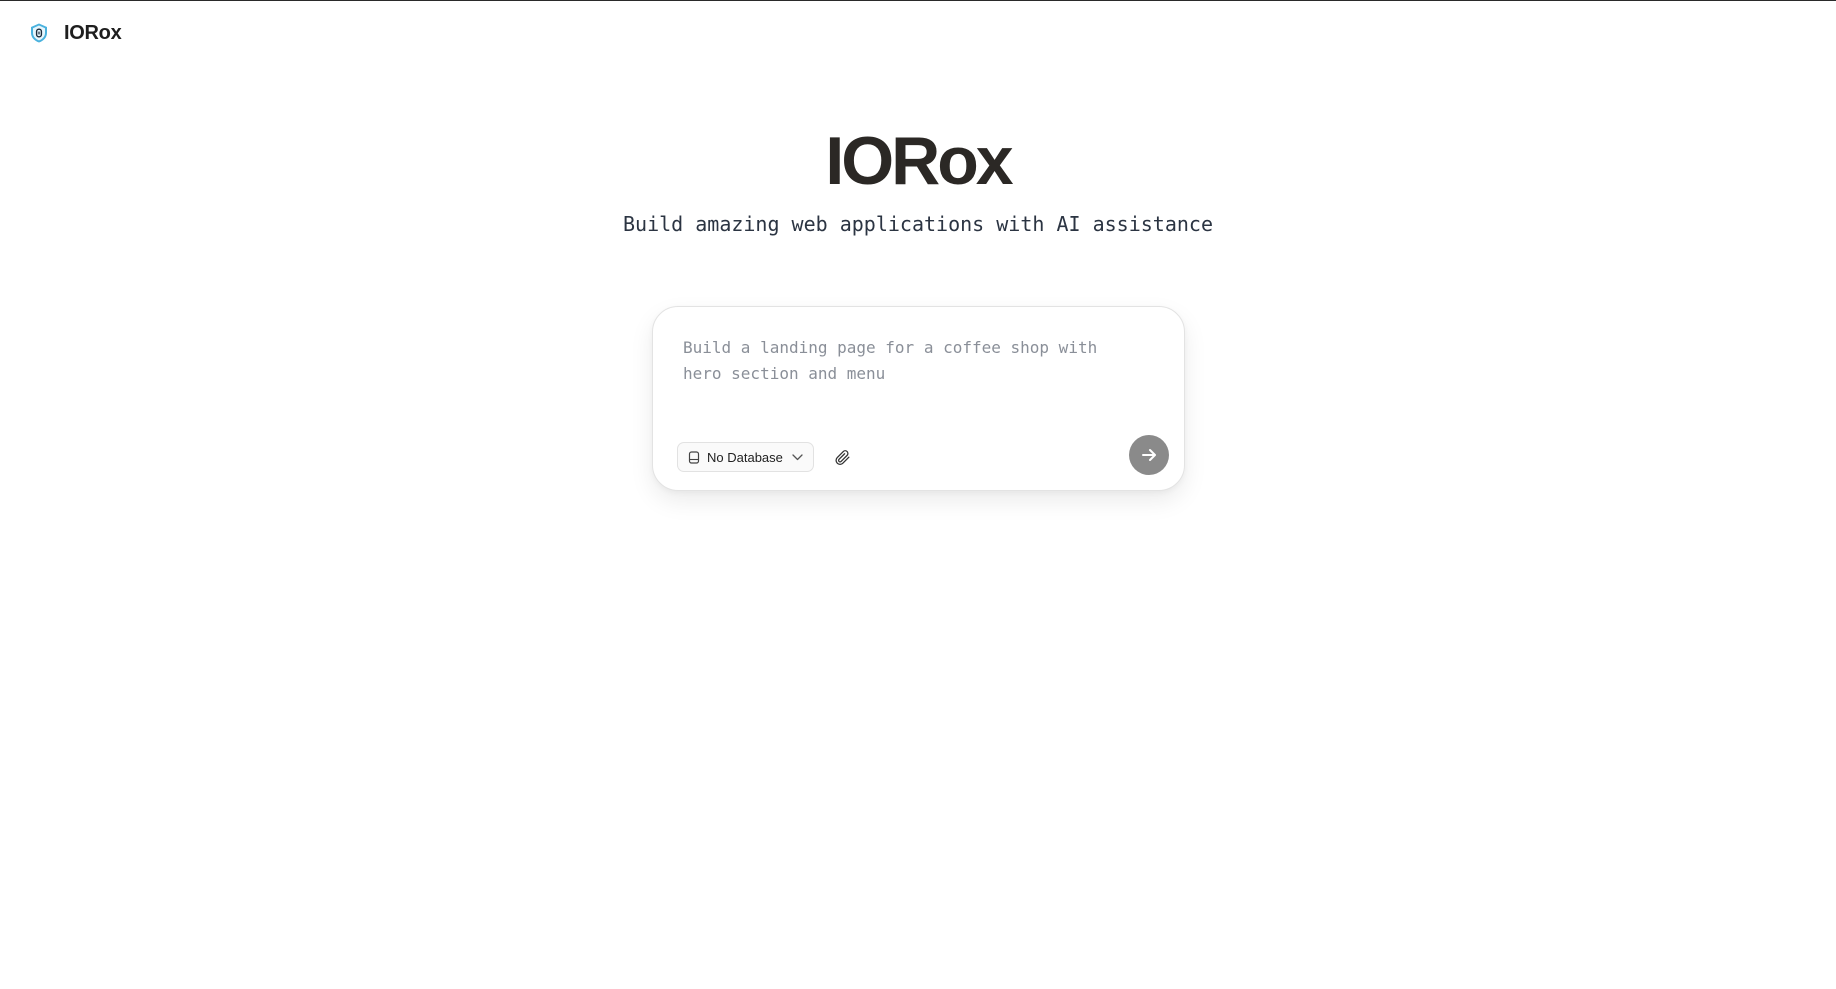 The width and height of the screenshot is (1836, 989). I want to click on brand-name: IORox, so click(93, 33).